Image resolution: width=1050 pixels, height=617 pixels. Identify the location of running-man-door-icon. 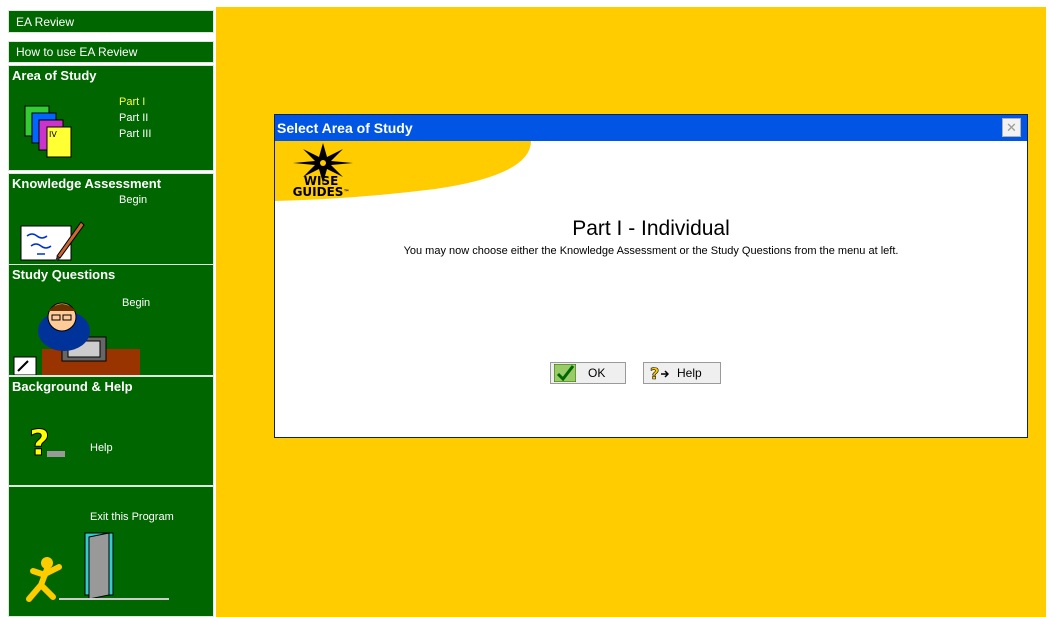
(94, 569).